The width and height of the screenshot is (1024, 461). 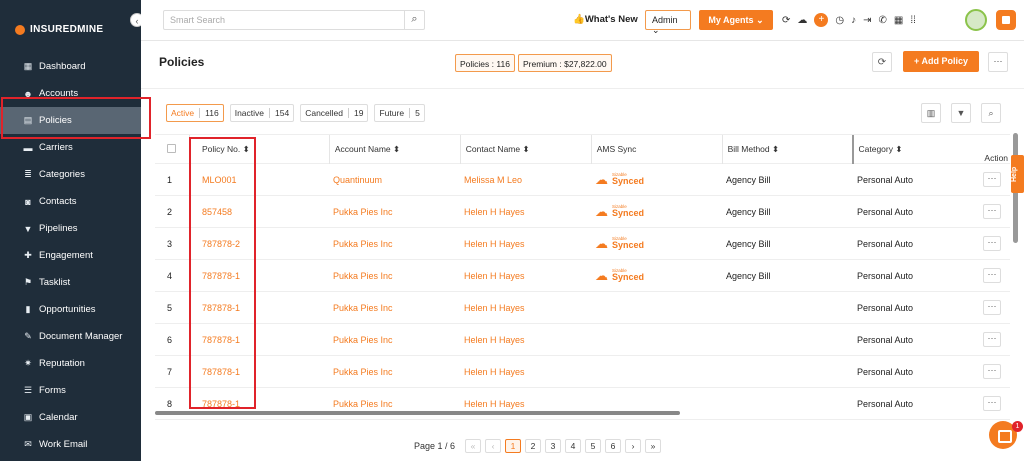 I want to click on last-page-button: », so click(x=653, y=446).